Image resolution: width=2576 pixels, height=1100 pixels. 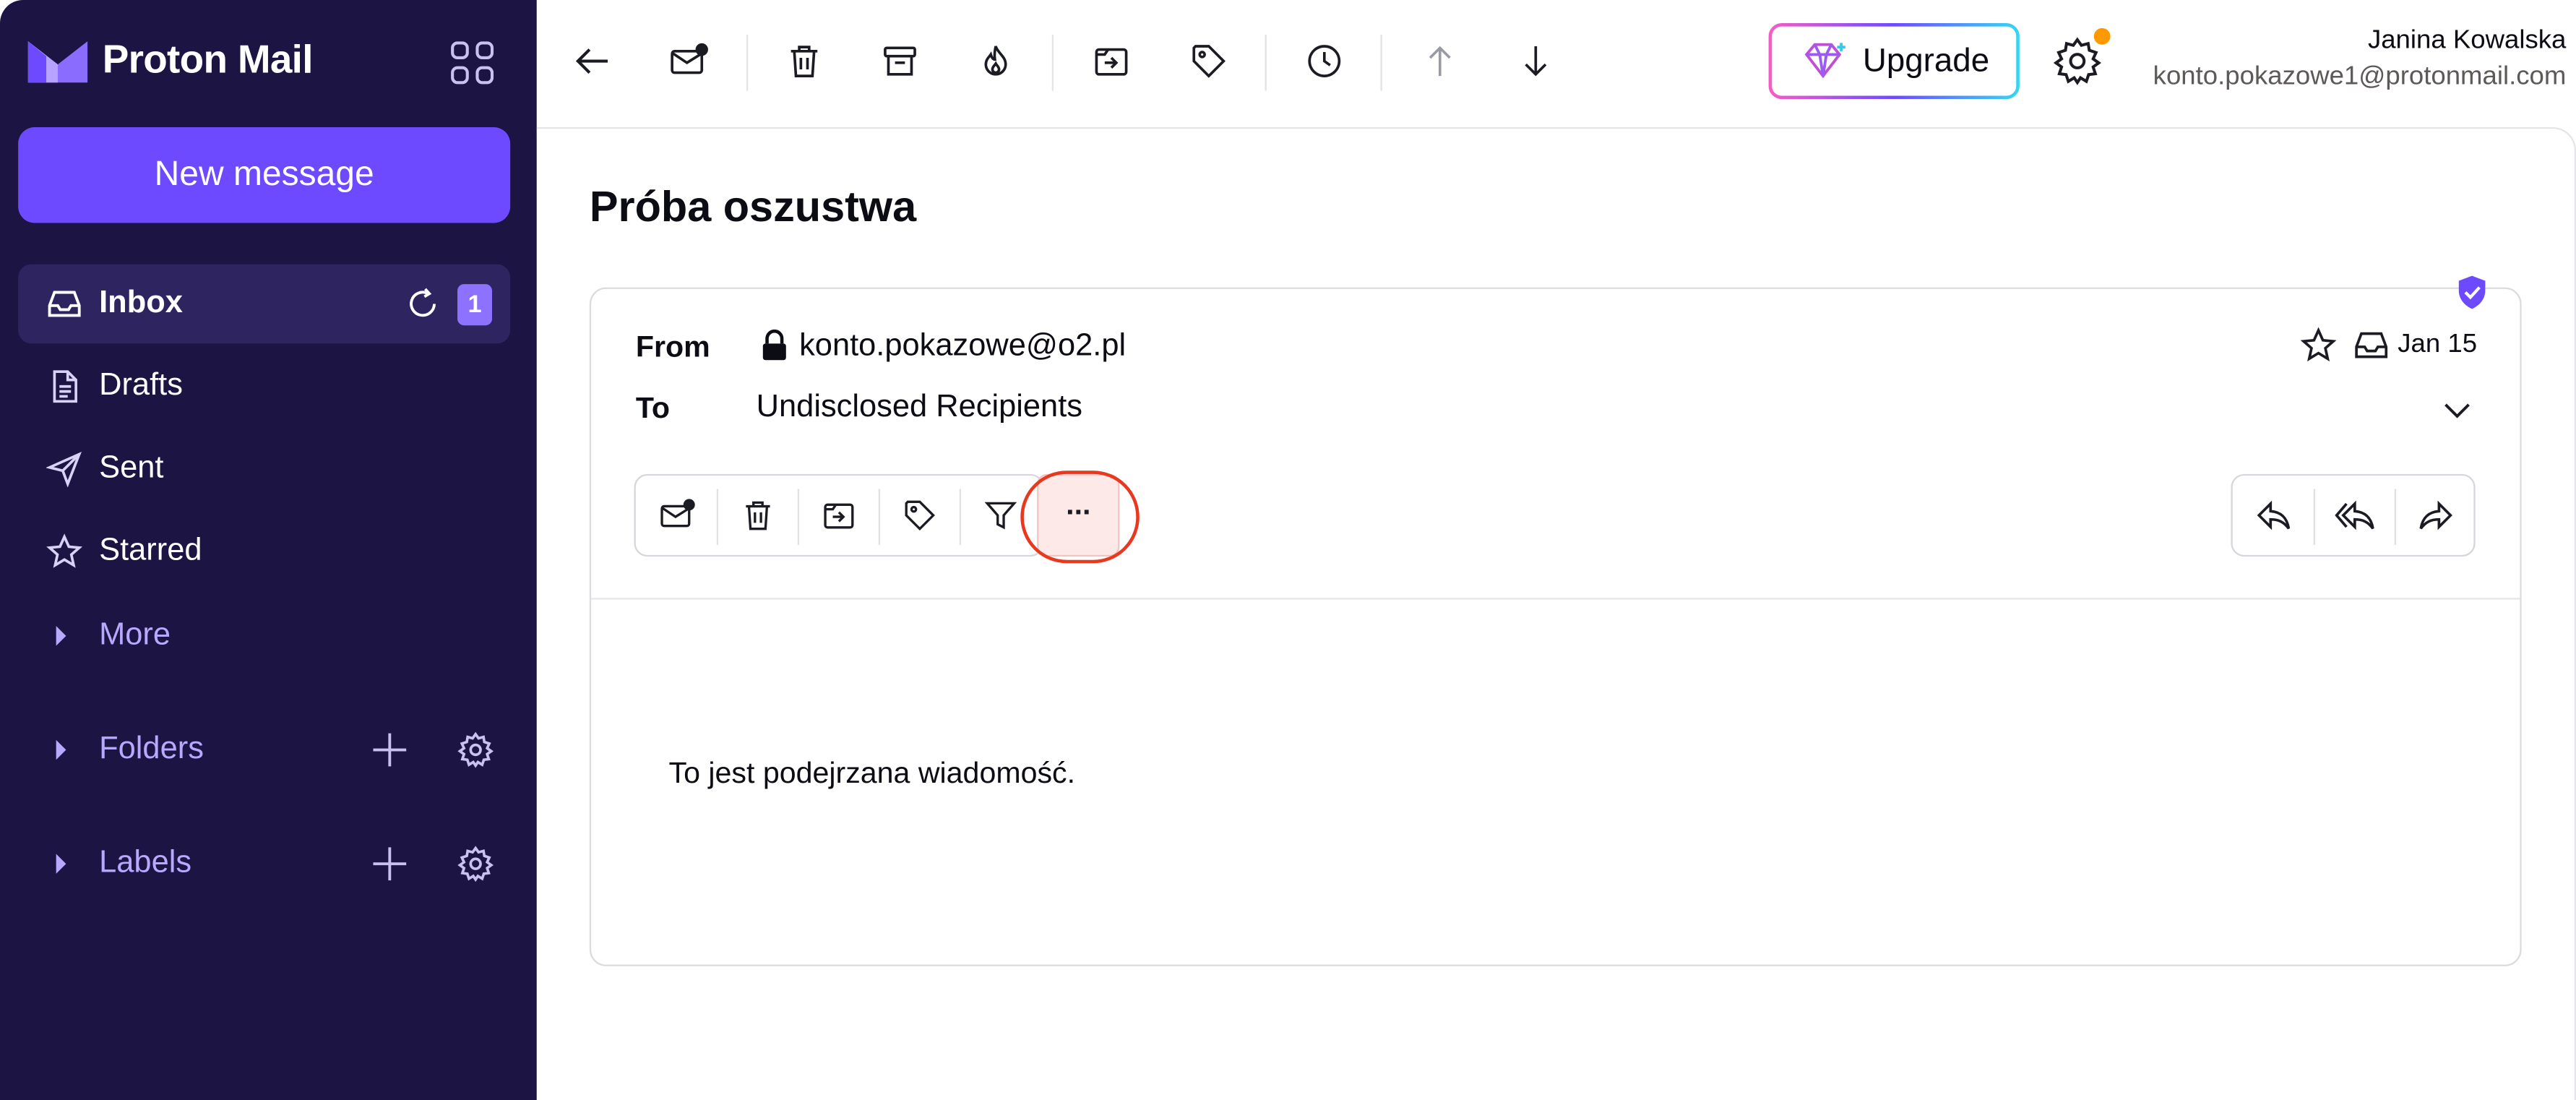 What do you see at coordinates (2371, 345) in the screenshot?
I see `inbox-location-icon` at bounding box center [2371, 345].